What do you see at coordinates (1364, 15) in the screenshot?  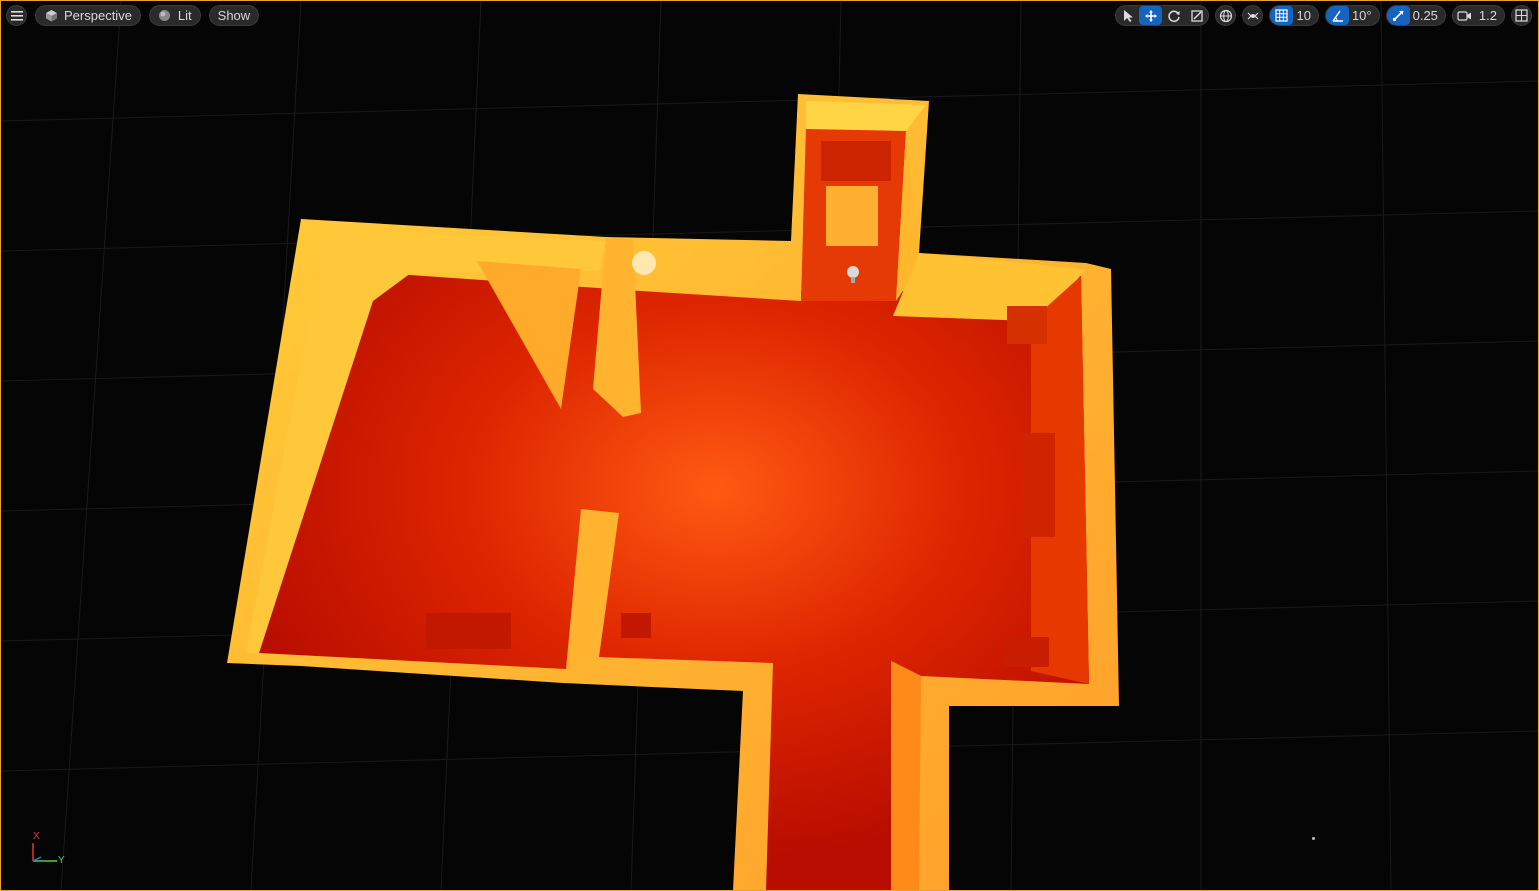 I see `rotation-snap-value: 10°` at bounding box center [1364, 15].